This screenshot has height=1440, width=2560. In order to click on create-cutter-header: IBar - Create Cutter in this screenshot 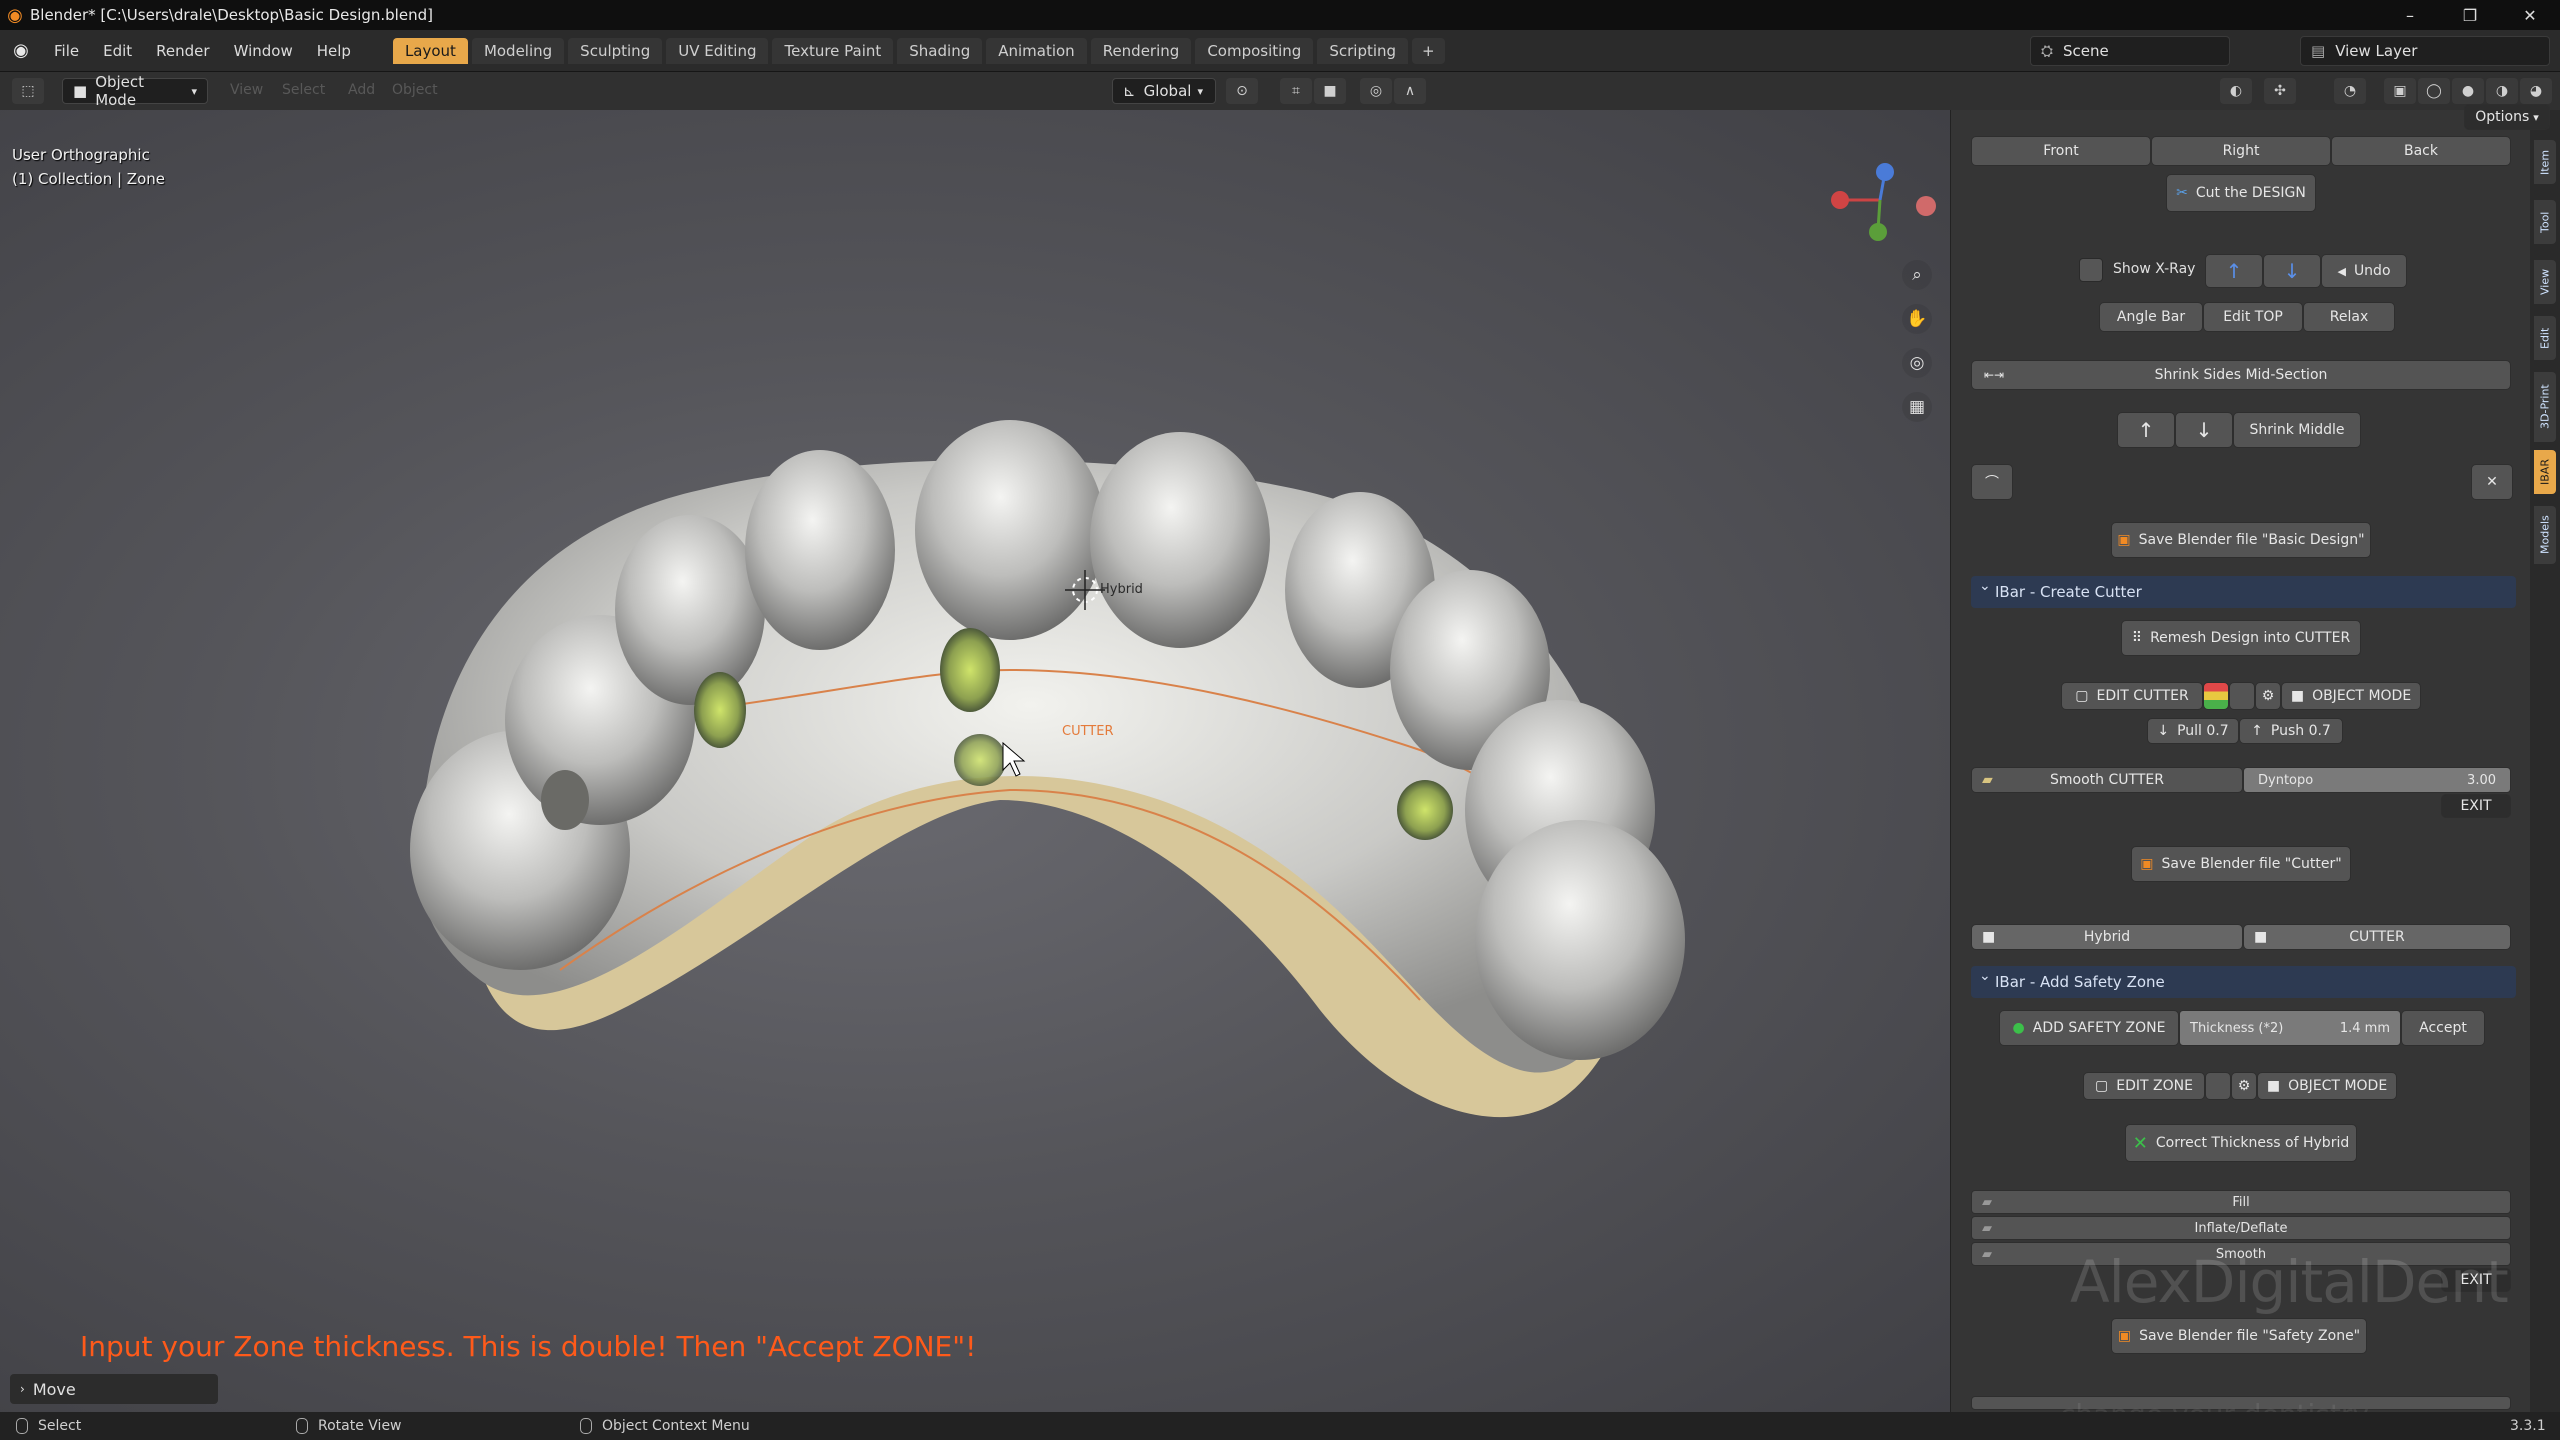, I will do `click(2243, 592)`.